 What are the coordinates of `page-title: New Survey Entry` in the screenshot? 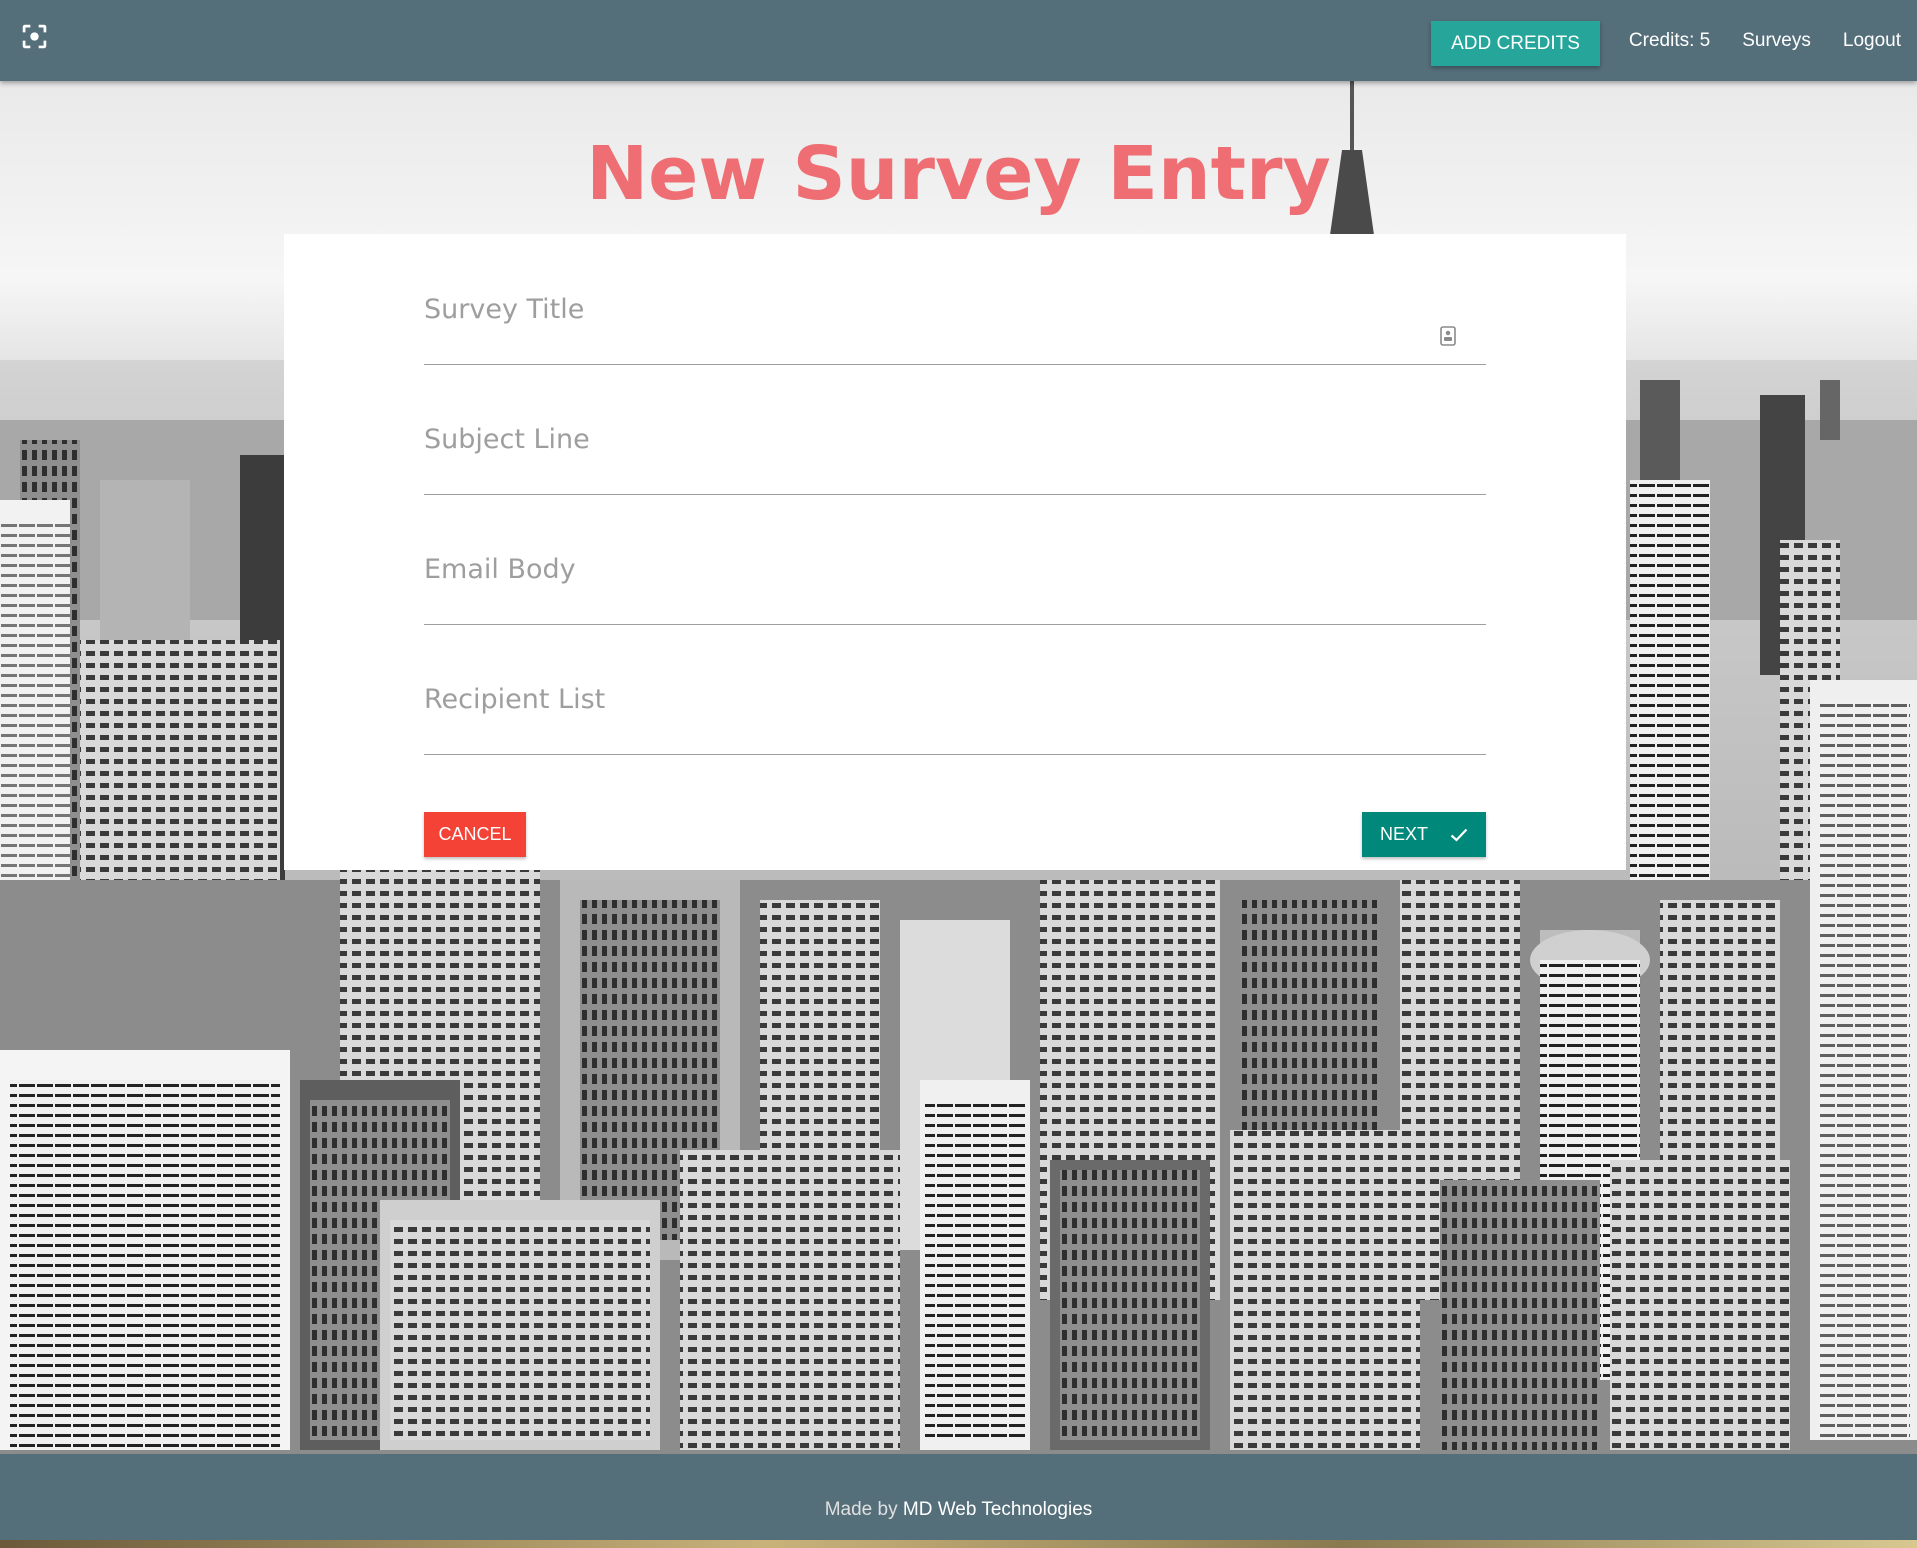 It's located at (958, 174).